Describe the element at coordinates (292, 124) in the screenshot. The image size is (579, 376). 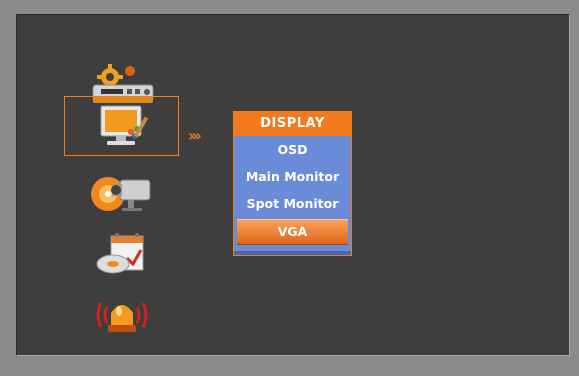
I see `menu-title: DISPLAY` at that location.